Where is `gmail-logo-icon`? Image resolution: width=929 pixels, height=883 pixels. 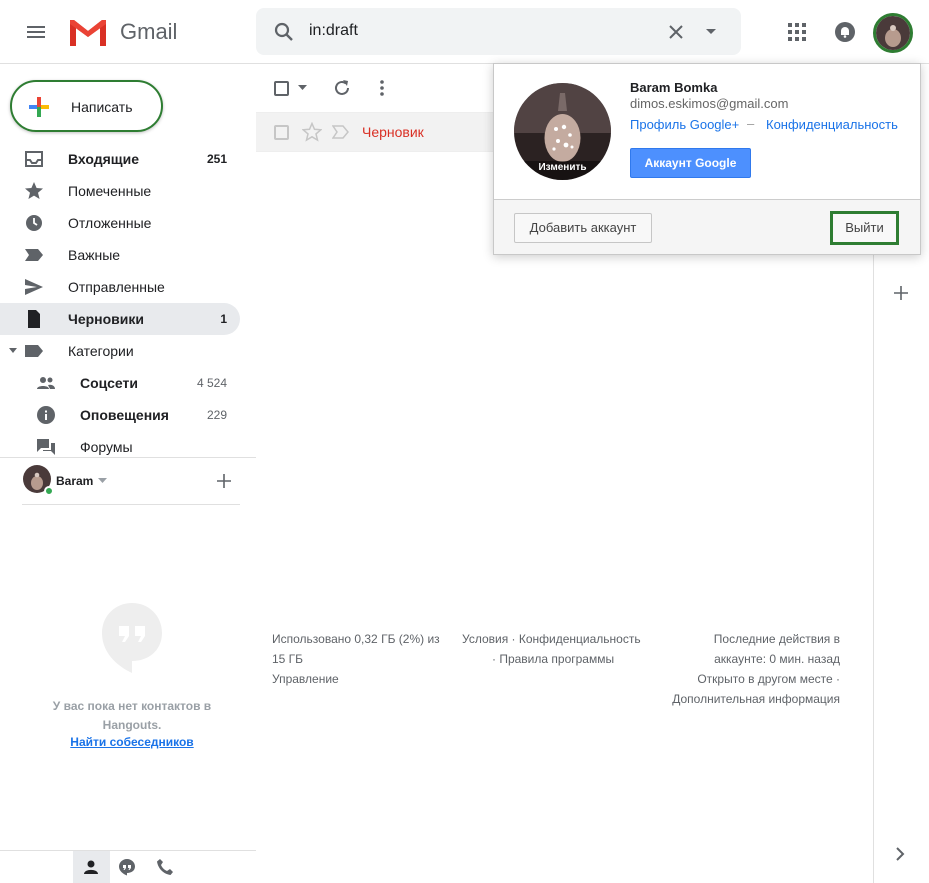
gmail-logo-icon is located at coordinates (88, 32).